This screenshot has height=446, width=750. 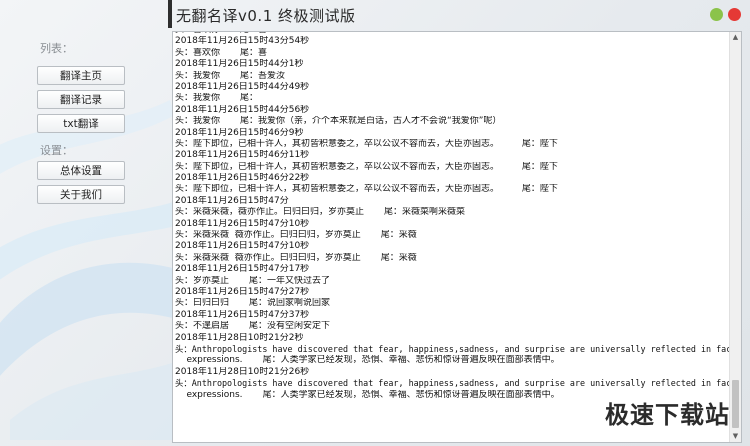 I want to click on log-line: 2018年11月26日15时43分54秒, so click(x=242, y=41).